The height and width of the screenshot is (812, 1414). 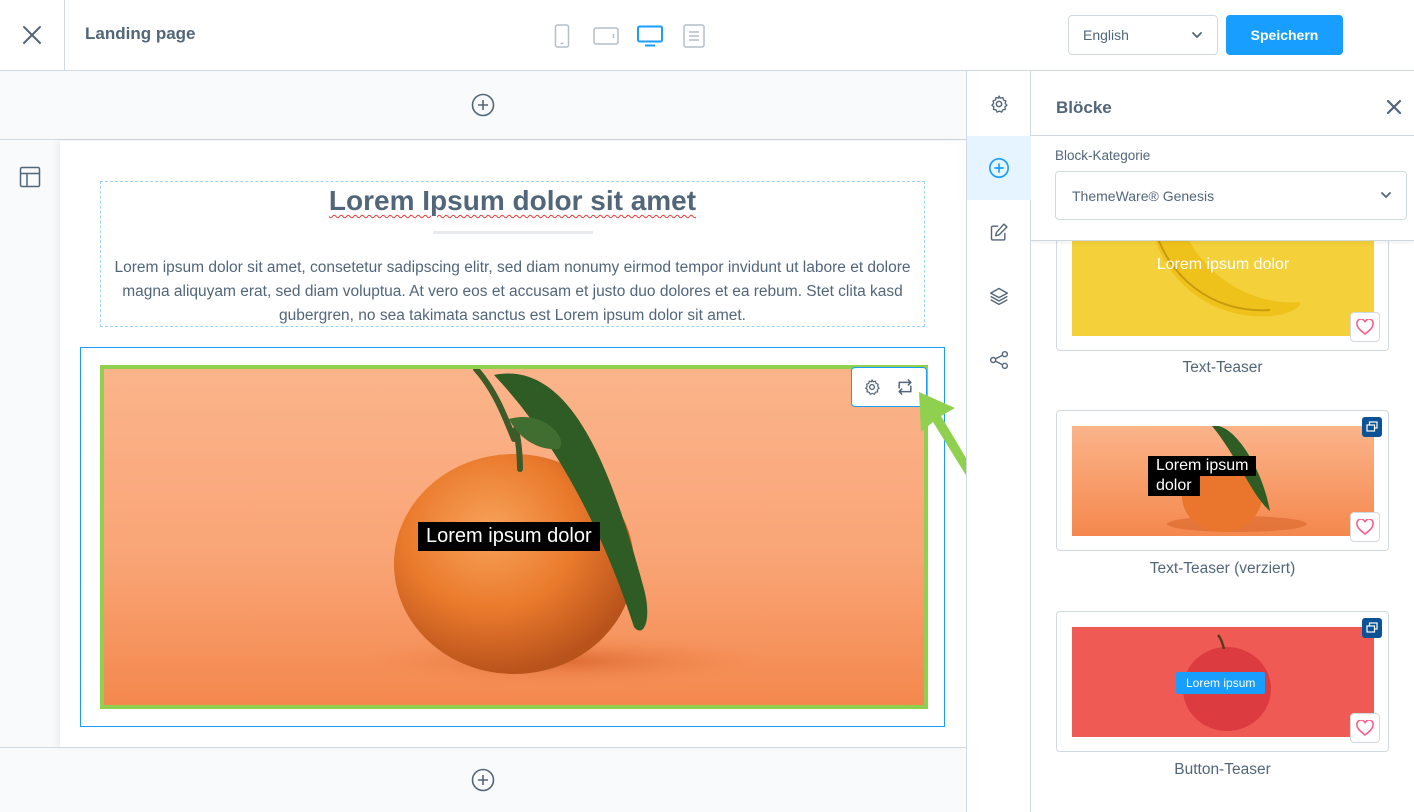 I want to click on preview-text-line2: dolor, so click(x=1174, y=486).